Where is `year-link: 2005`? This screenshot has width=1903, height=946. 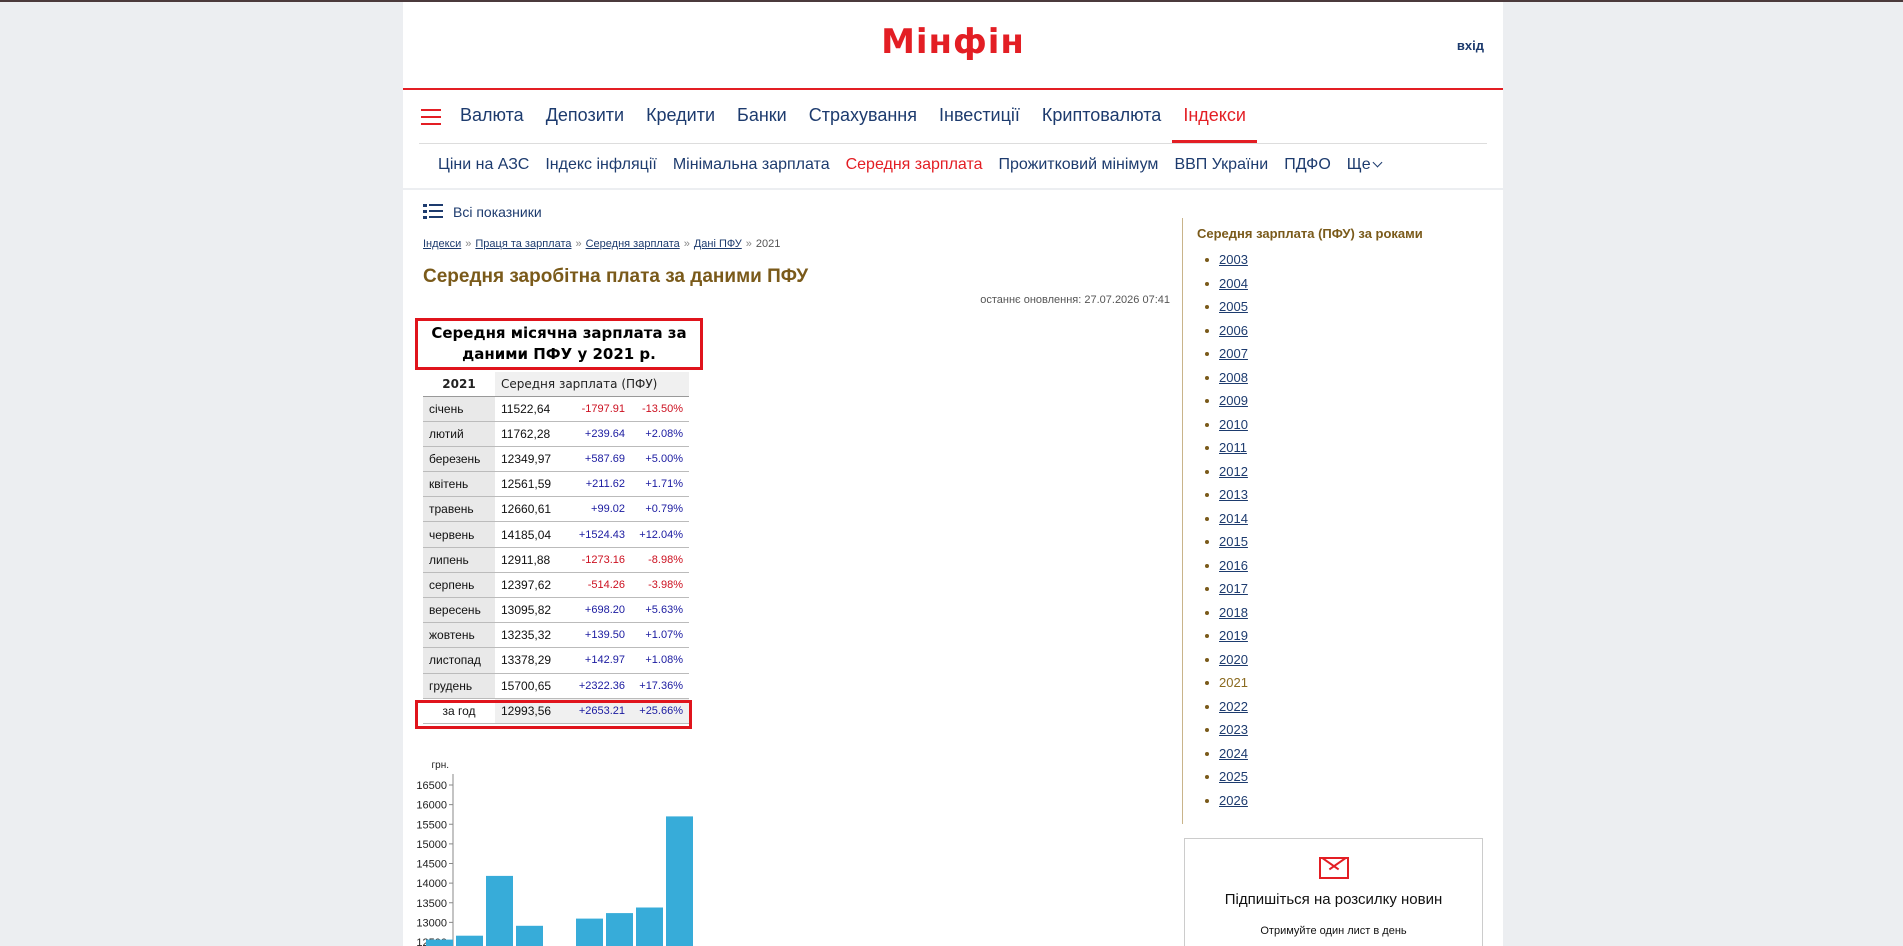
year-link: 2005 is located at coordinates (1233, 306).